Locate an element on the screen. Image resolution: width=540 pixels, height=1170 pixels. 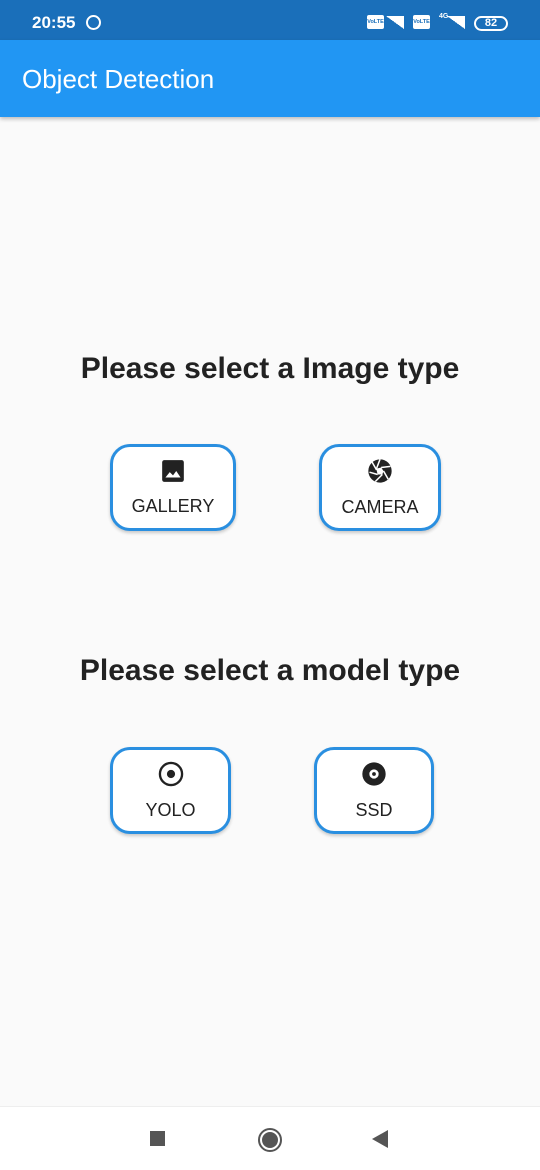
gallery-button: GALLERY is located at coordinates (173, 487).